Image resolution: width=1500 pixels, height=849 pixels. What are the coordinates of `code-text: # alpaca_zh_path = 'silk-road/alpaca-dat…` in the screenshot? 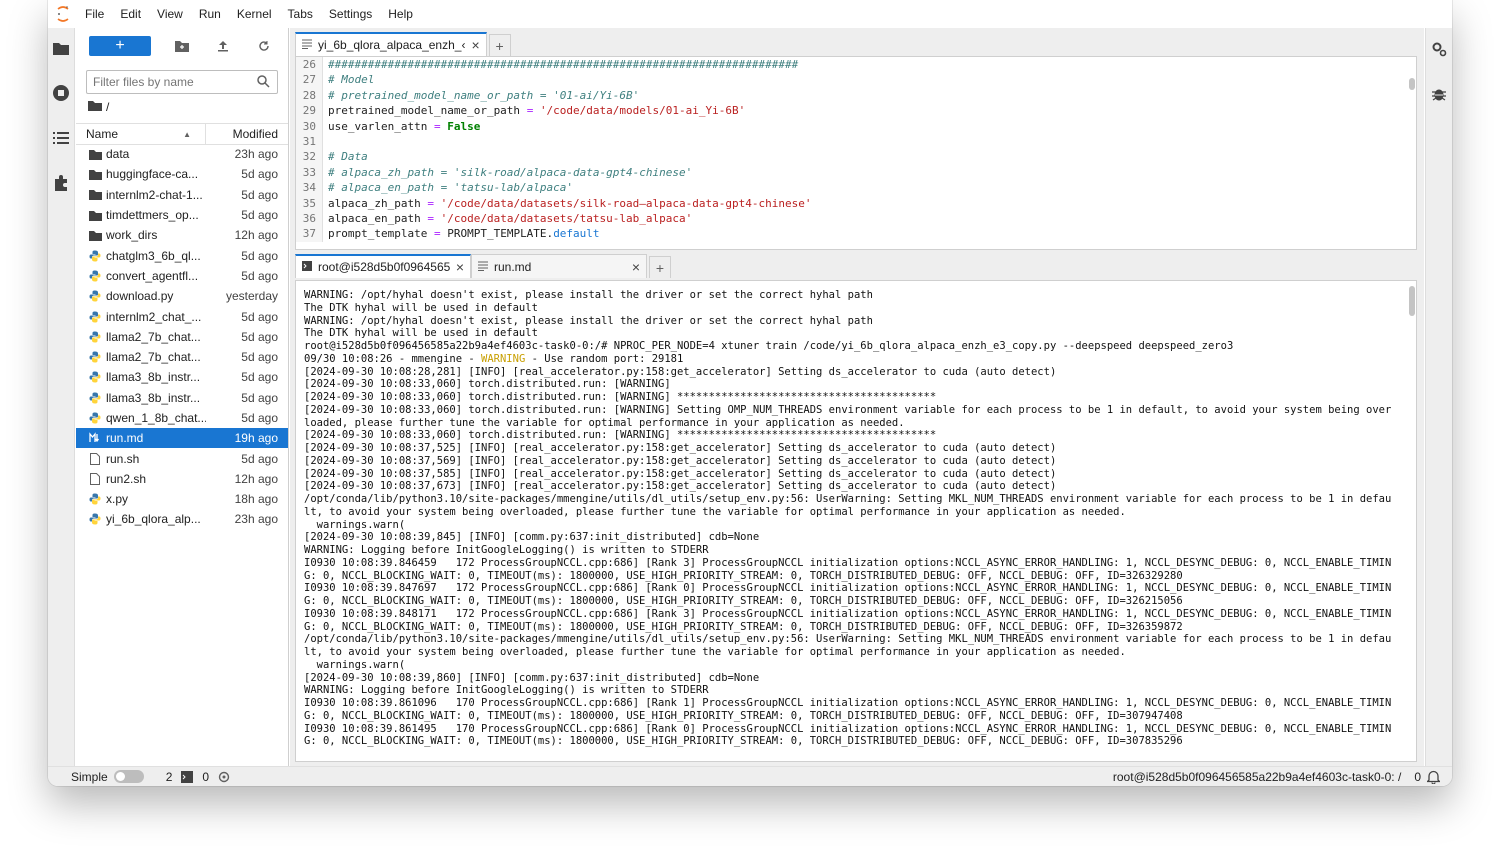 It's located at (510, 172).